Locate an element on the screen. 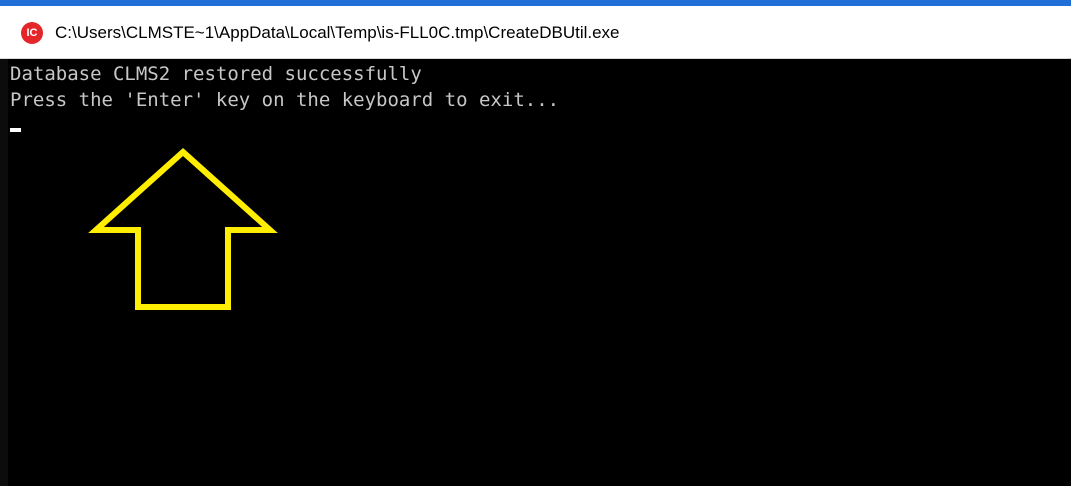 The height and width of the screenshot is (486, 1071). annotation-overlay is located at coordinates (183, 228).